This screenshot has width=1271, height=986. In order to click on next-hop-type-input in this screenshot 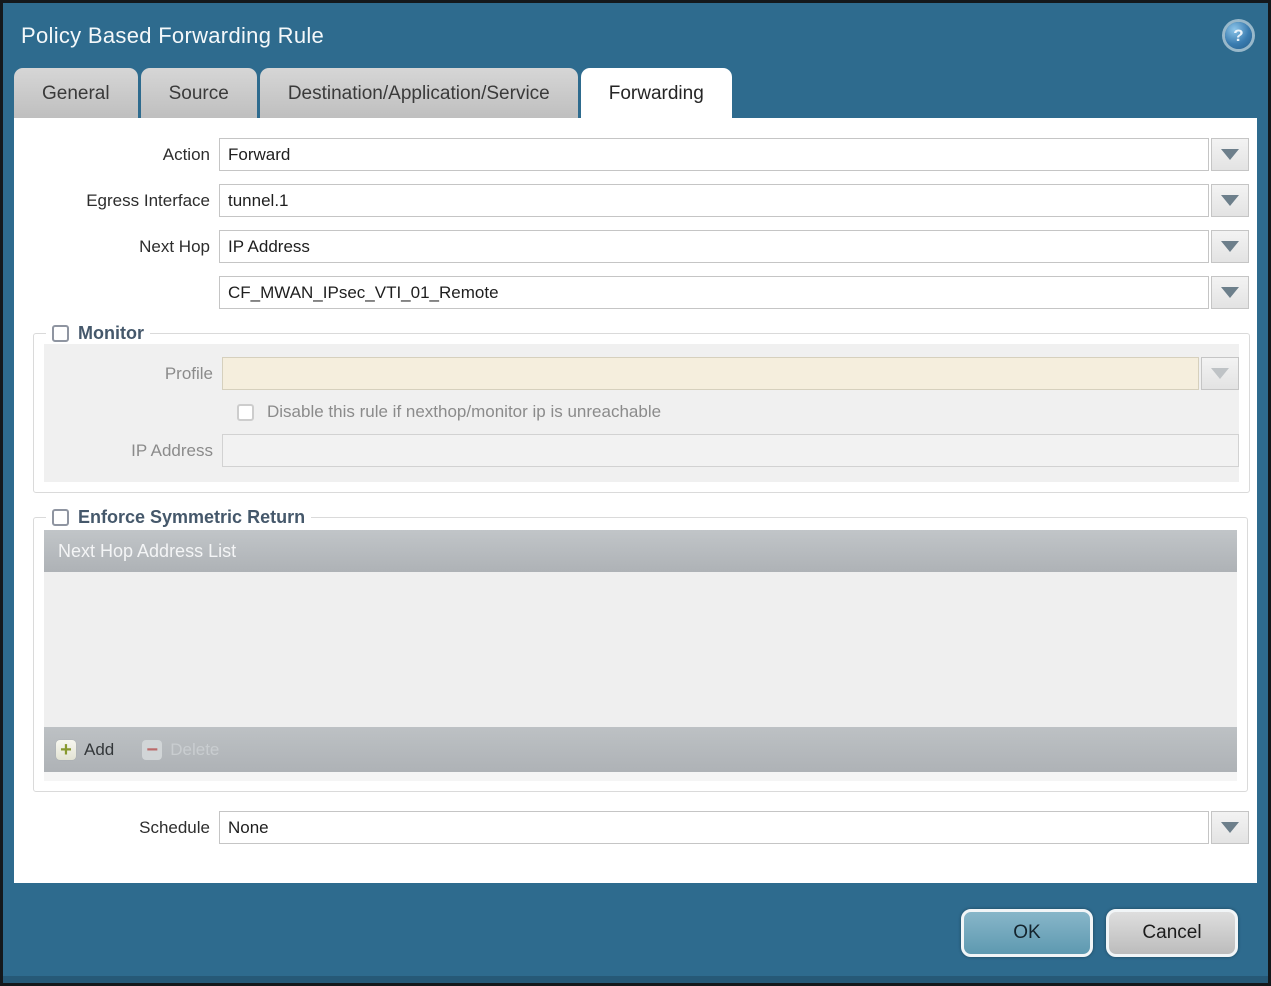, I will do `click(714, 246)`.